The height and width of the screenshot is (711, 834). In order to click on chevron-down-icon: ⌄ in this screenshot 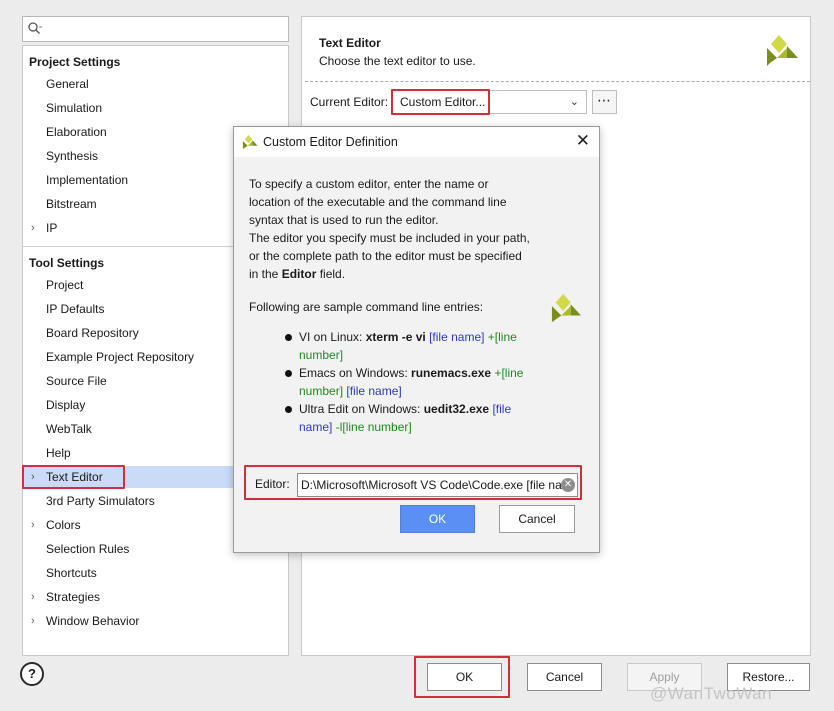, I will do `click(574, 102)`.